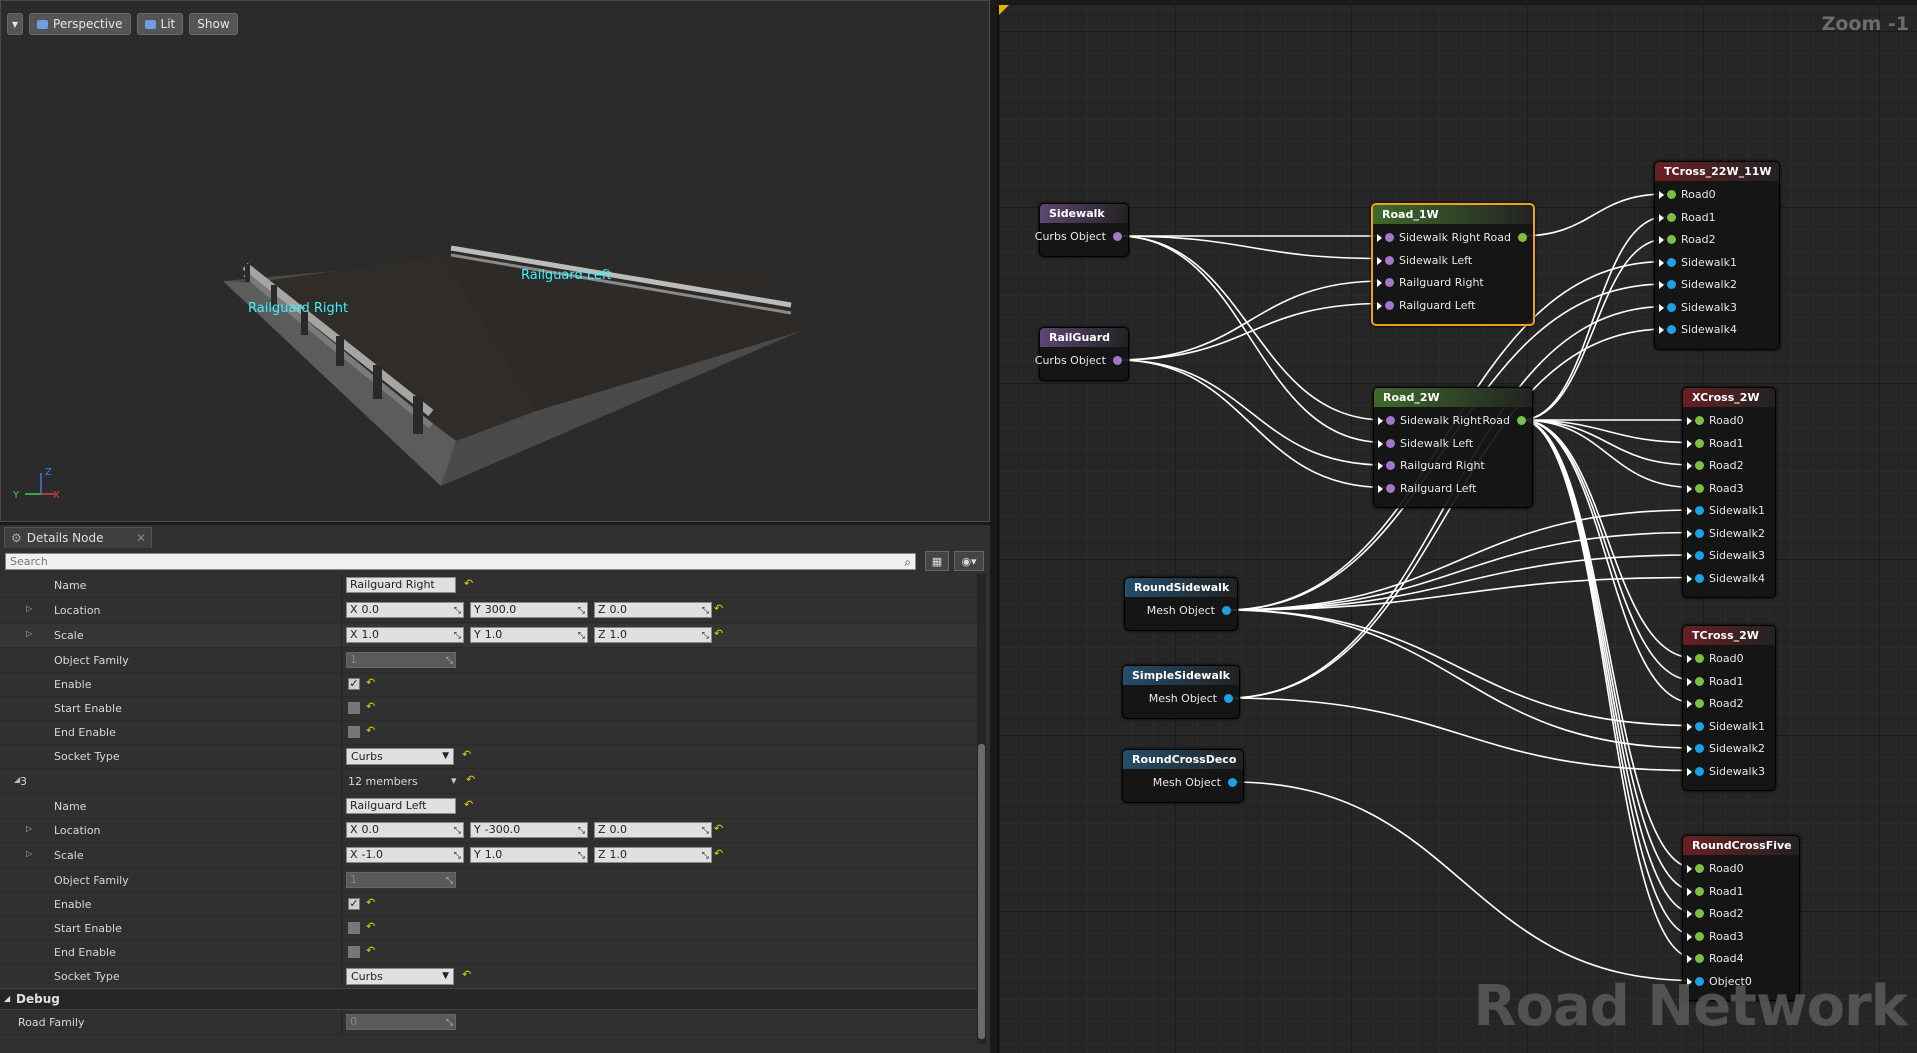 Image resolution: width=1917 pixels, height=1053 pixels. Describe the element at coordinates (354, 684) in the screenshot. I see `checkbox: ✓` at that location.